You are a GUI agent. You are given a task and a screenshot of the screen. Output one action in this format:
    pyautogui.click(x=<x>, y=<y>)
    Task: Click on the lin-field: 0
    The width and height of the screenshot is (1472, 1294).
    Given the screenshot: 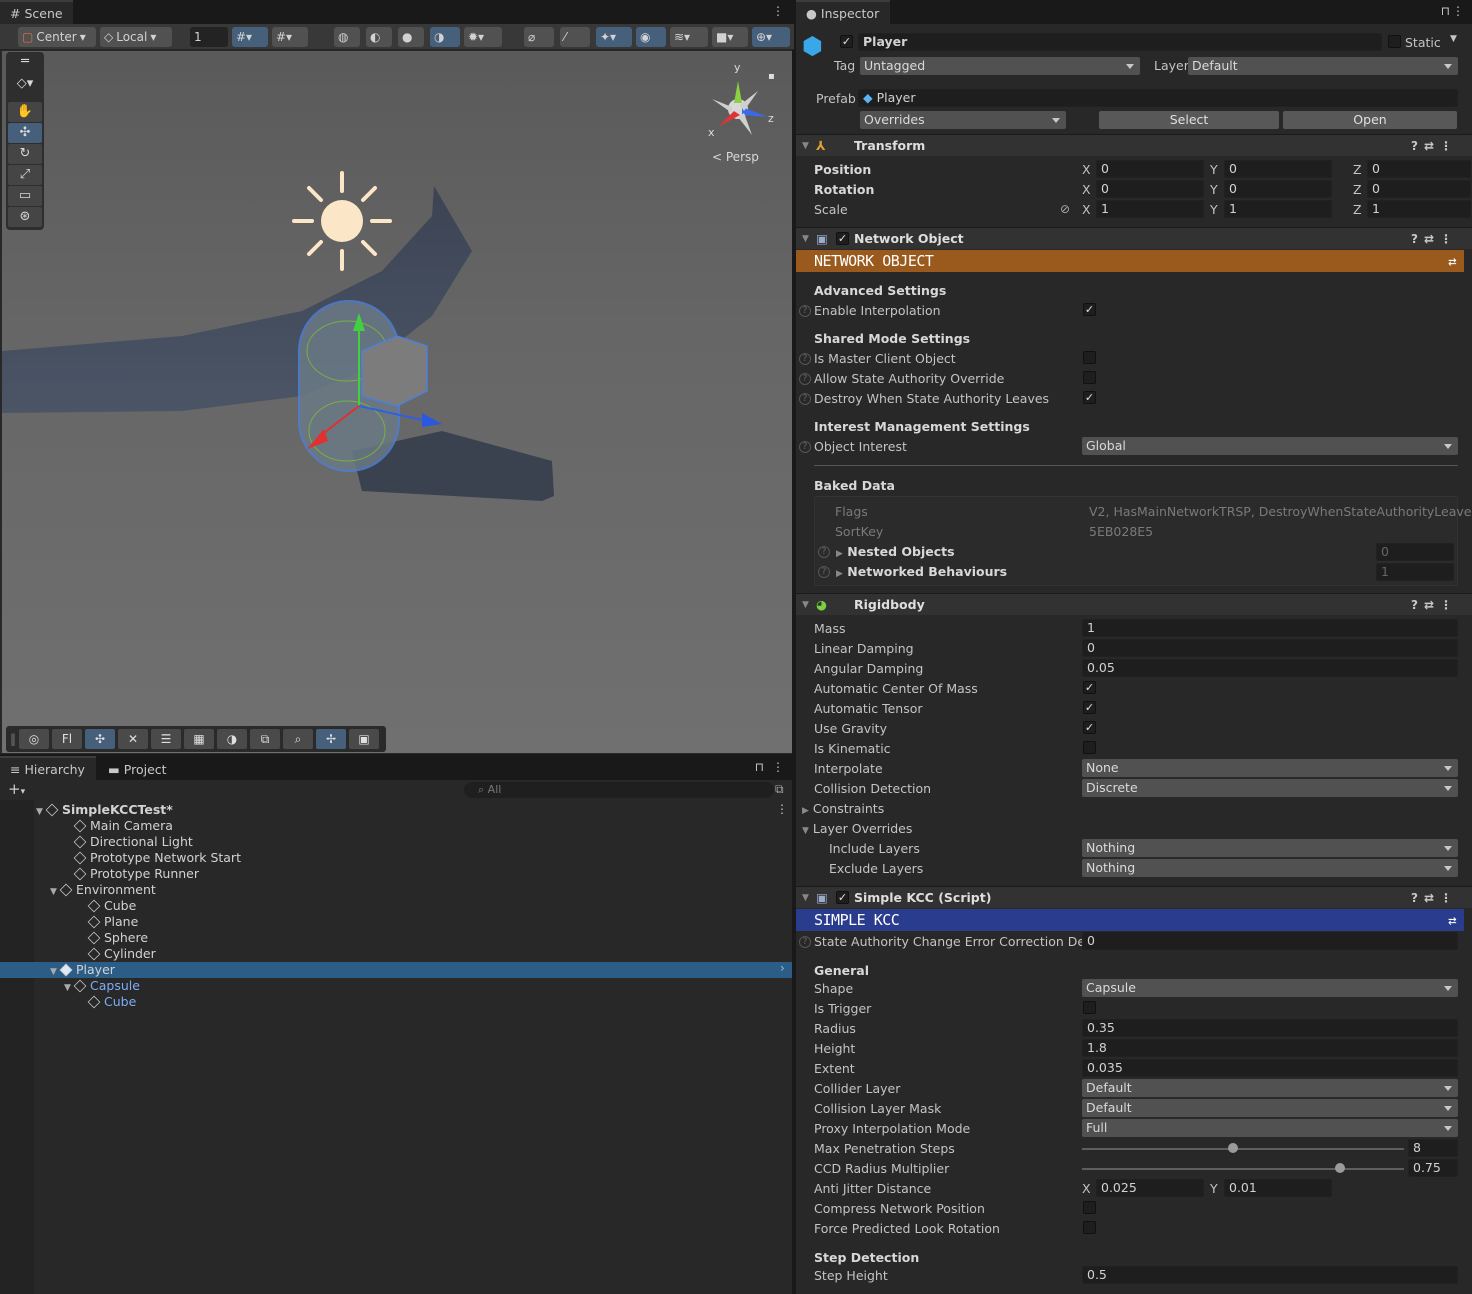 What is the action you would take?
    pyautogui.click(x=1270, y=648)
    